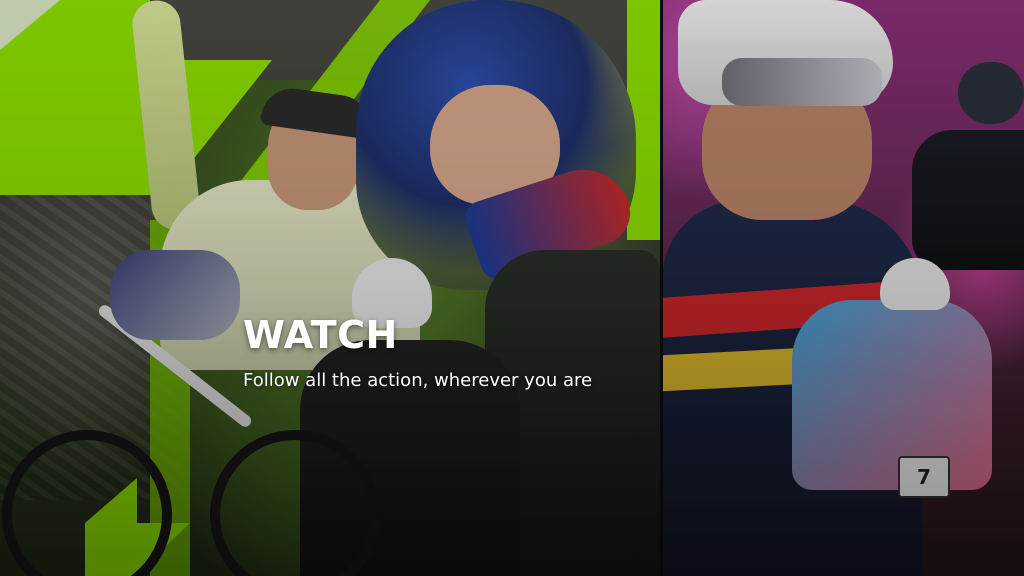 The width and height of the screenshot is (1024, 576). What do you see at coordinates (175, 295) in the screenshot?
I see `rider-on-bike` at bounding box center [175, 295].